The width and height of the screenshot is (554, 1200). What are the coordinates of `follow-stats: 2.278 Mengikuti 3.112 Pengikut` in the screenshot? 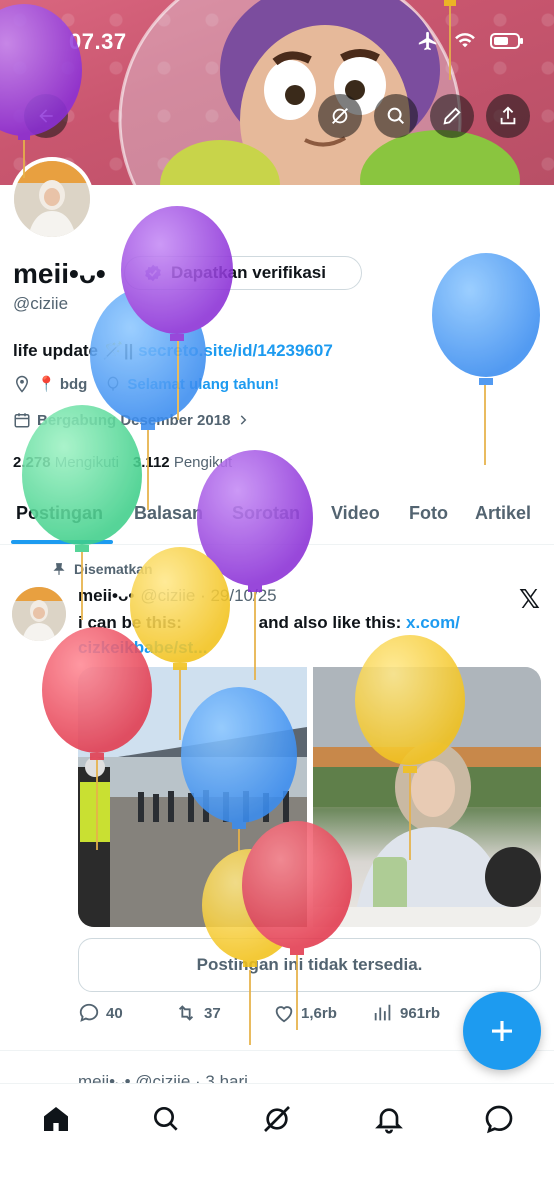 It's located at (122, 462).